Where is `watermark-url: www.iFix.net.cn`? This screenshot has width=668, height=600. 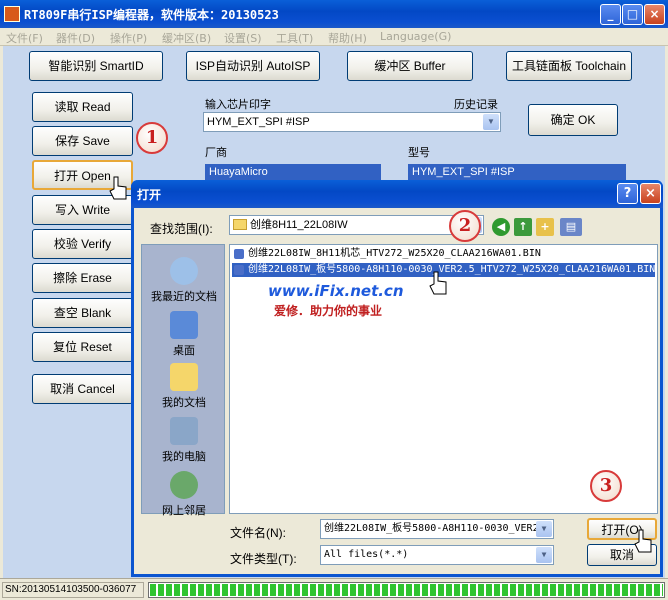 watermark-url: www.iFix.net.cn is located at coordinates (336, 291).